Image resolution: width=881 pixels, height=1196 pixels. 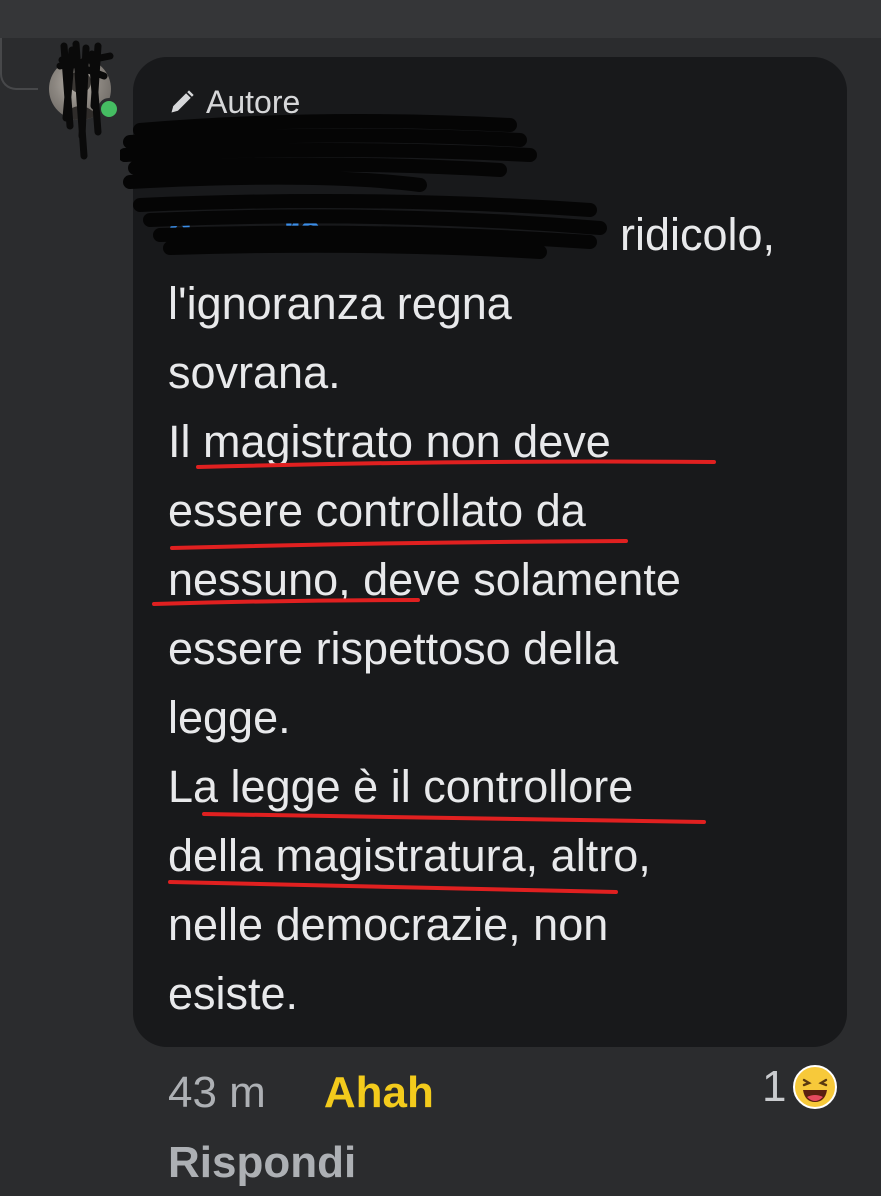 What do you see at coordinates (182, 101) in the screenshot?
I see `pencil-icon` at bounding box center [182, 101].